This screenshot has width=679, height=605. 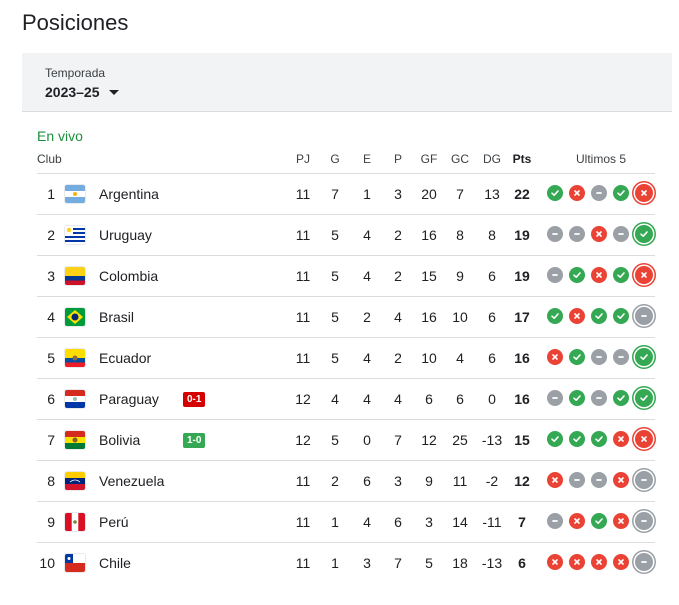 What do you see at coordinates (460, 399) in the screenshot?
I see `gc-value: 6` at bounding box center [460, 399].